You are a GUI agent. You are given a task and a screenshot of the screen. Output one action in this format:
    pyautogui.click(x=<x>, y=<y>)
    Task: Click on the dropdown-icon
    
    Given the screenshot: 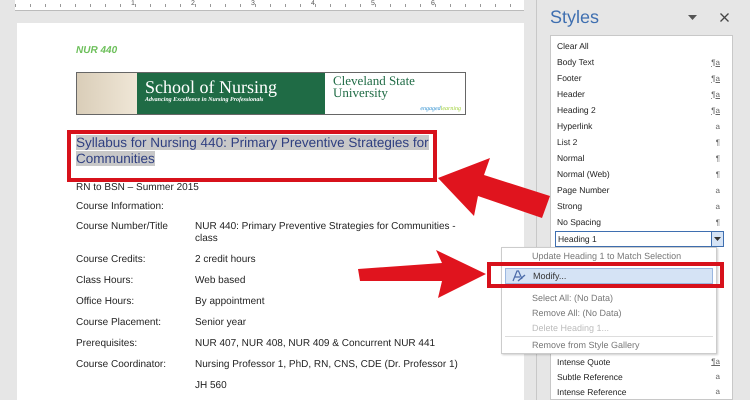 What is the action you would take?
    pyautogui.click(x=692, y=17)
    